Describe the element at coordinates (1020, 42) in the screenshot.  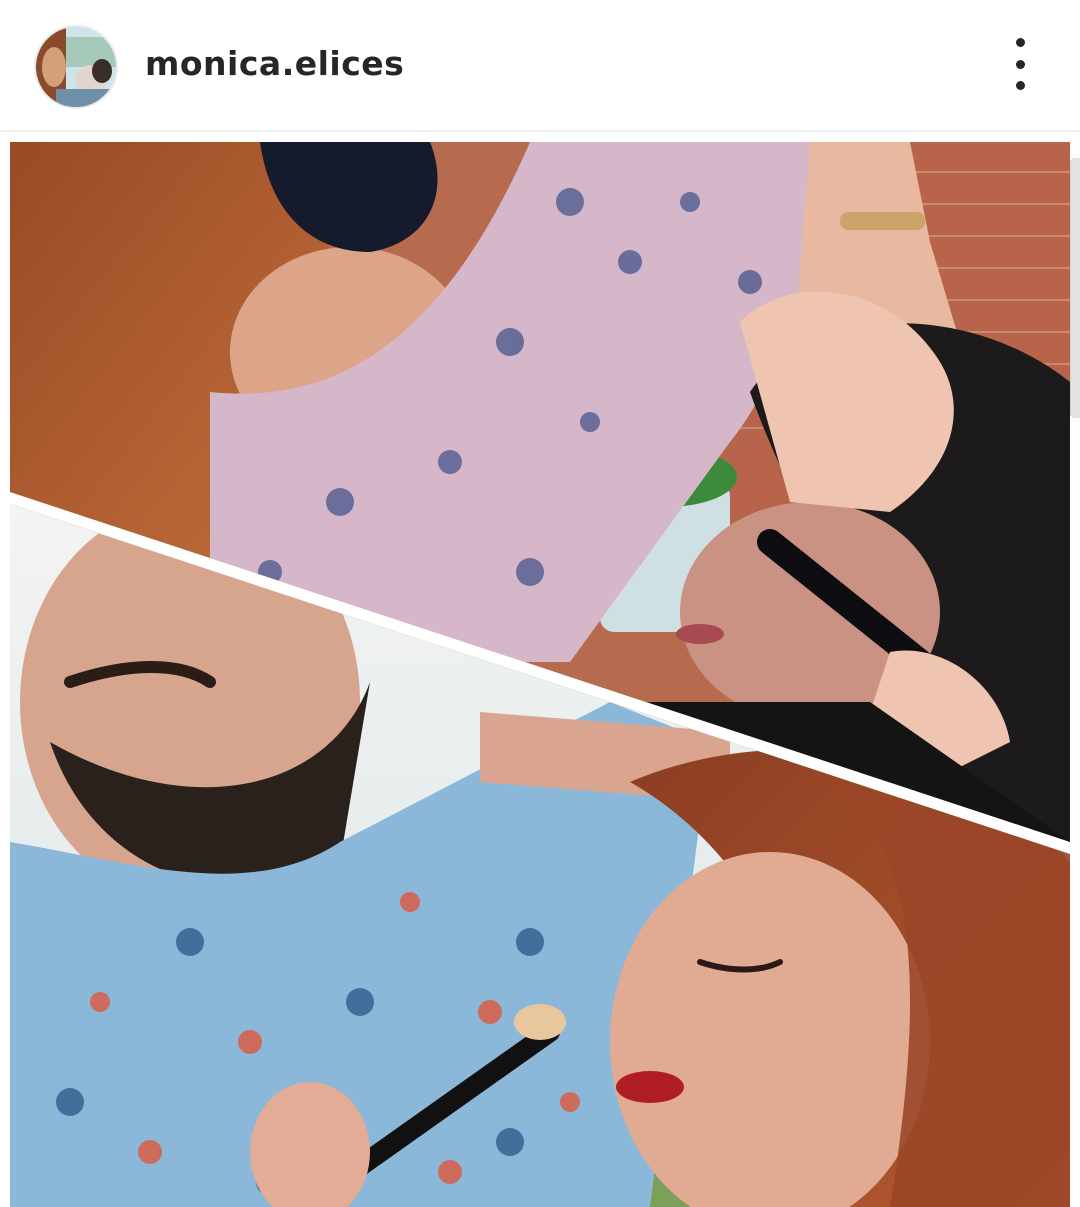
I see `more-vertical-icon` at that location.